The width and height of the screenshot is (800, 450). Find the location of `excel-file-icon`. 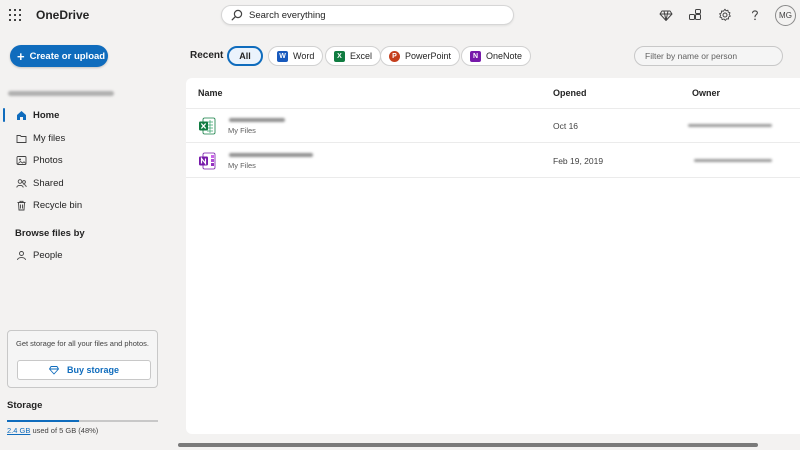

excel-file-icon is located at coordinates (207, 126).